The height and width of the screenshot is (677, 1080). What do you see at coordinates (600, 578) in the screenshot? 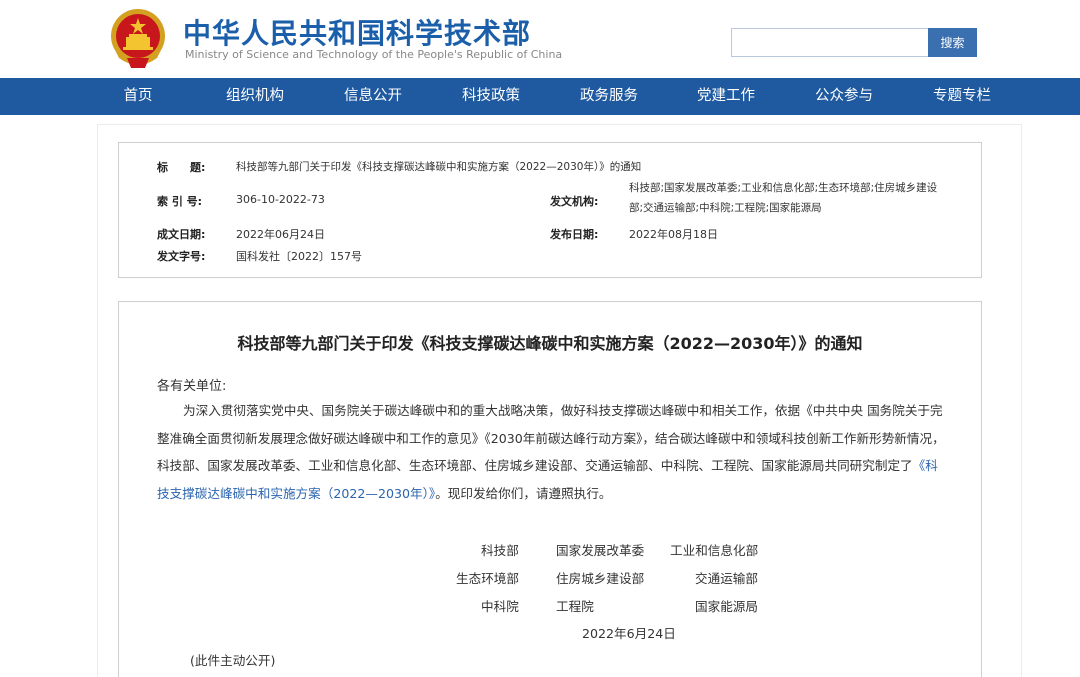
I see `issuer-name: 住房城乡建设部` at bounding box center [600, 578].